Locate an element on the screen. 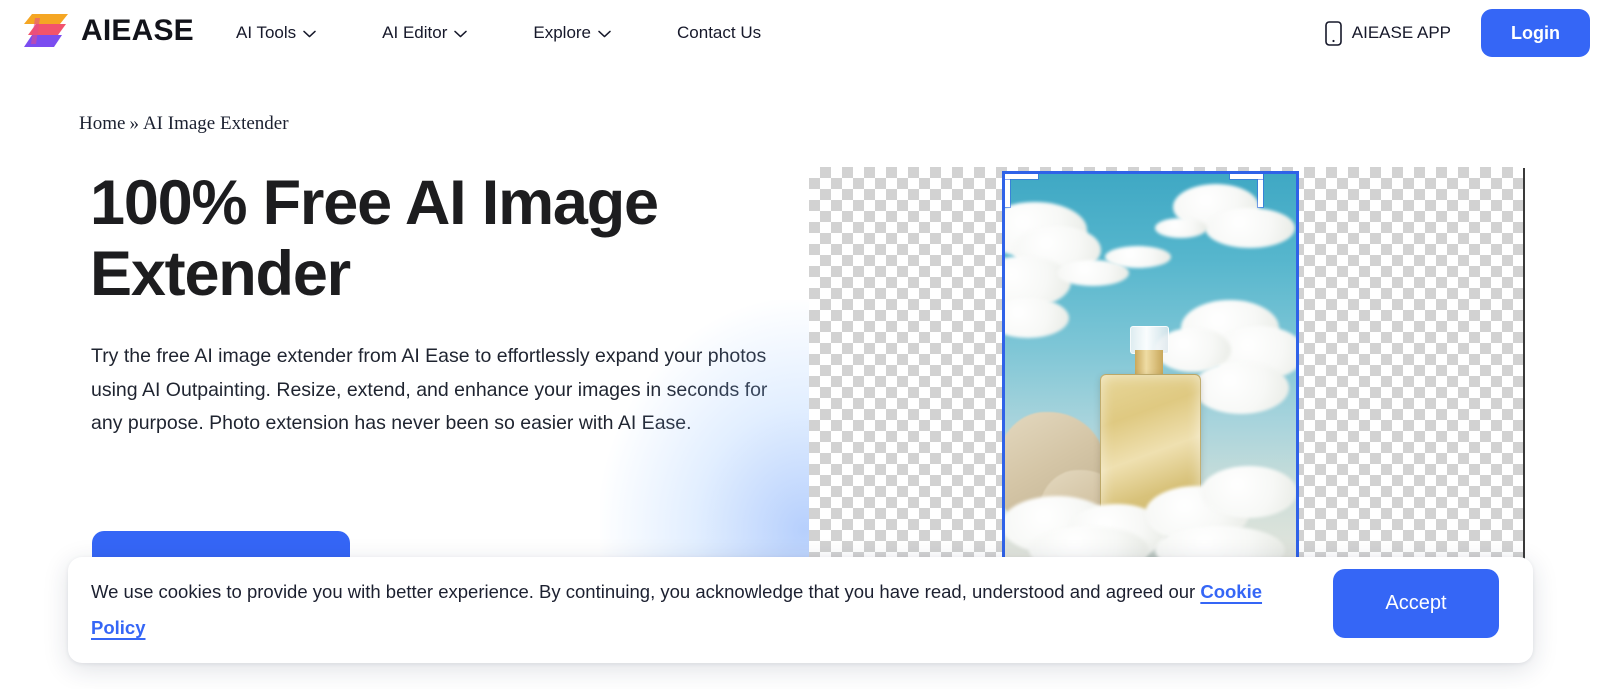  logo-text: AIEASE is located at coordinates (137, 30).